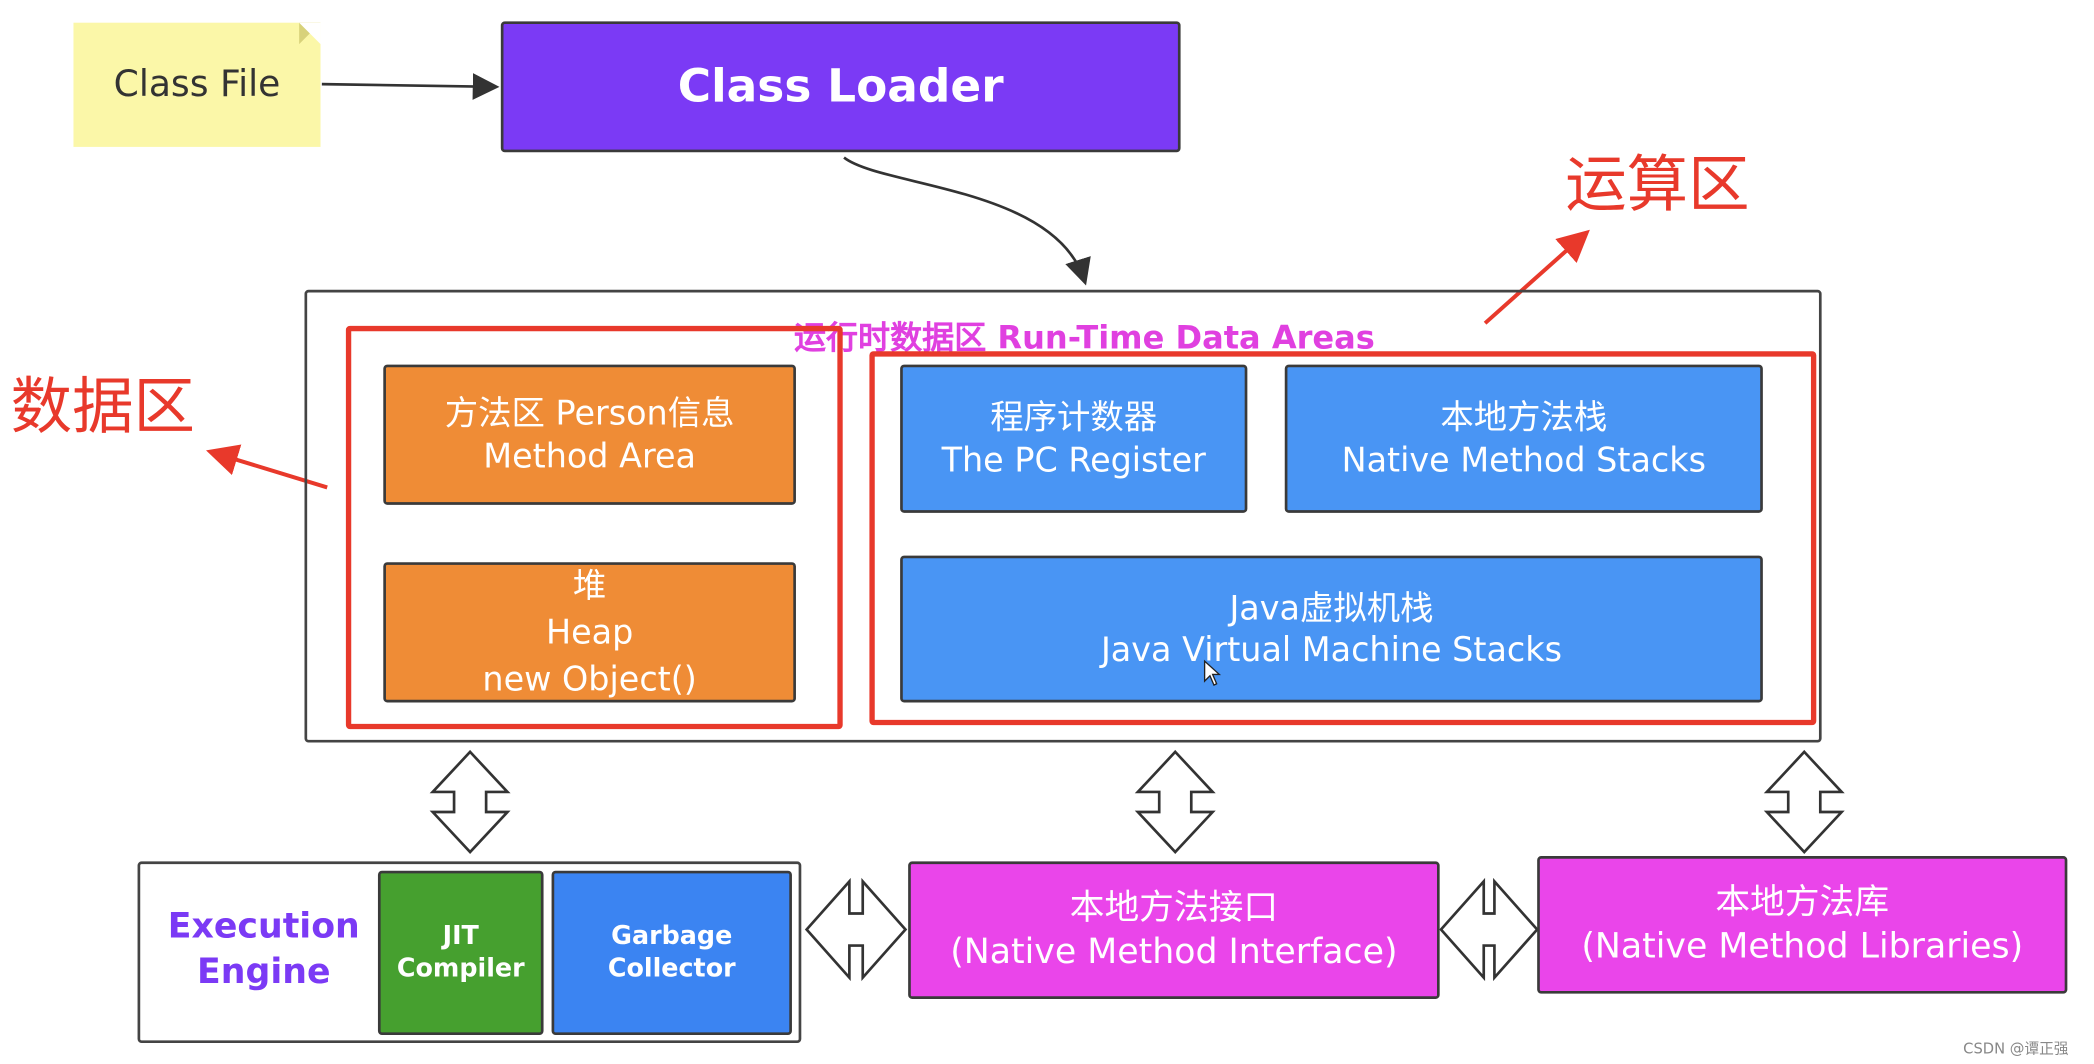 The image size is (2094, 1064). I want to click on heap-en: Heap, so click(589, 632).